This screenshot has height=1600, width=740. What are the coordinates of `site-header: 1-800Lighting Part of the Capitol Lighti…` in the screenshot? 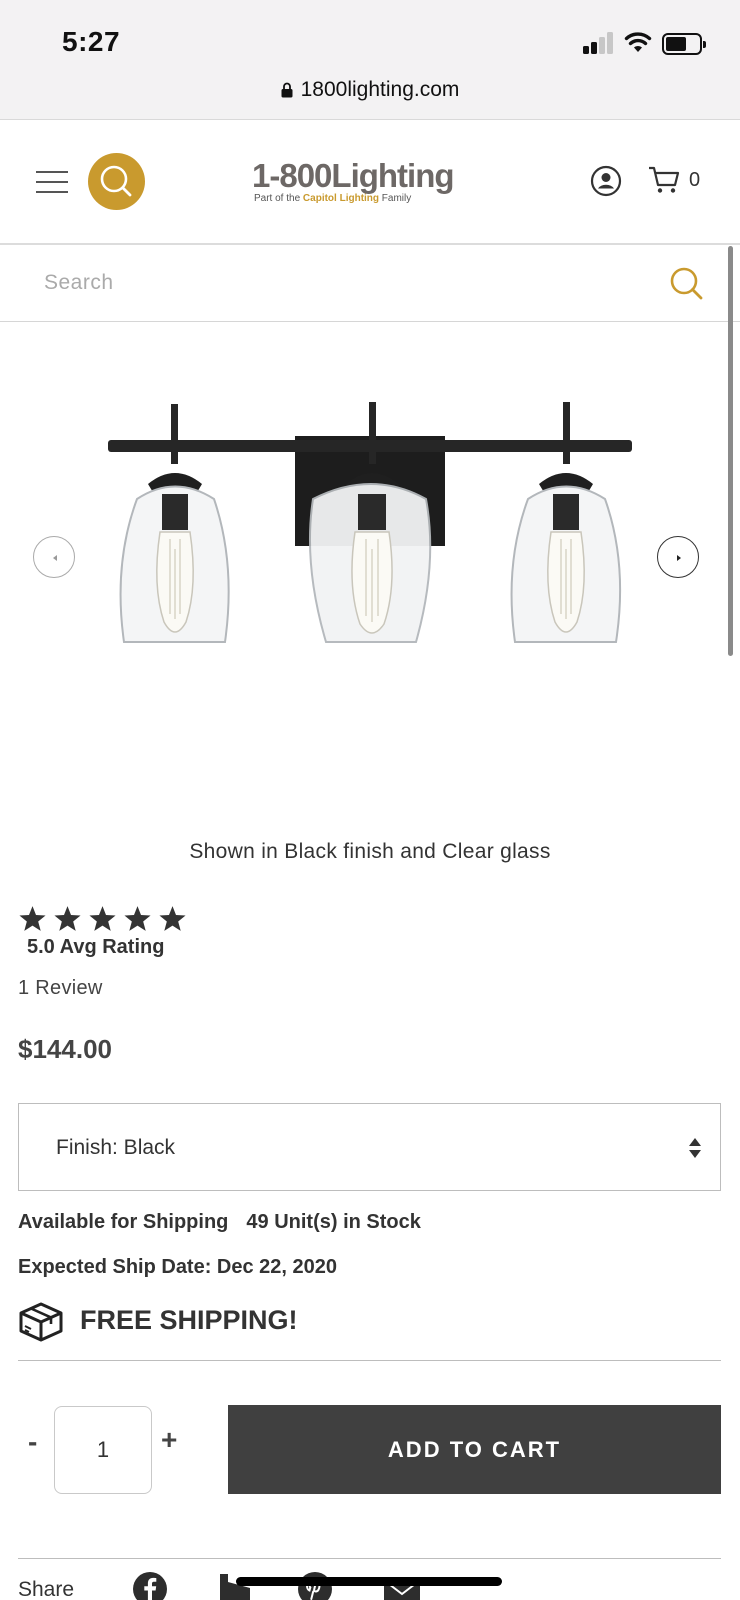 It's located at (370, 183).